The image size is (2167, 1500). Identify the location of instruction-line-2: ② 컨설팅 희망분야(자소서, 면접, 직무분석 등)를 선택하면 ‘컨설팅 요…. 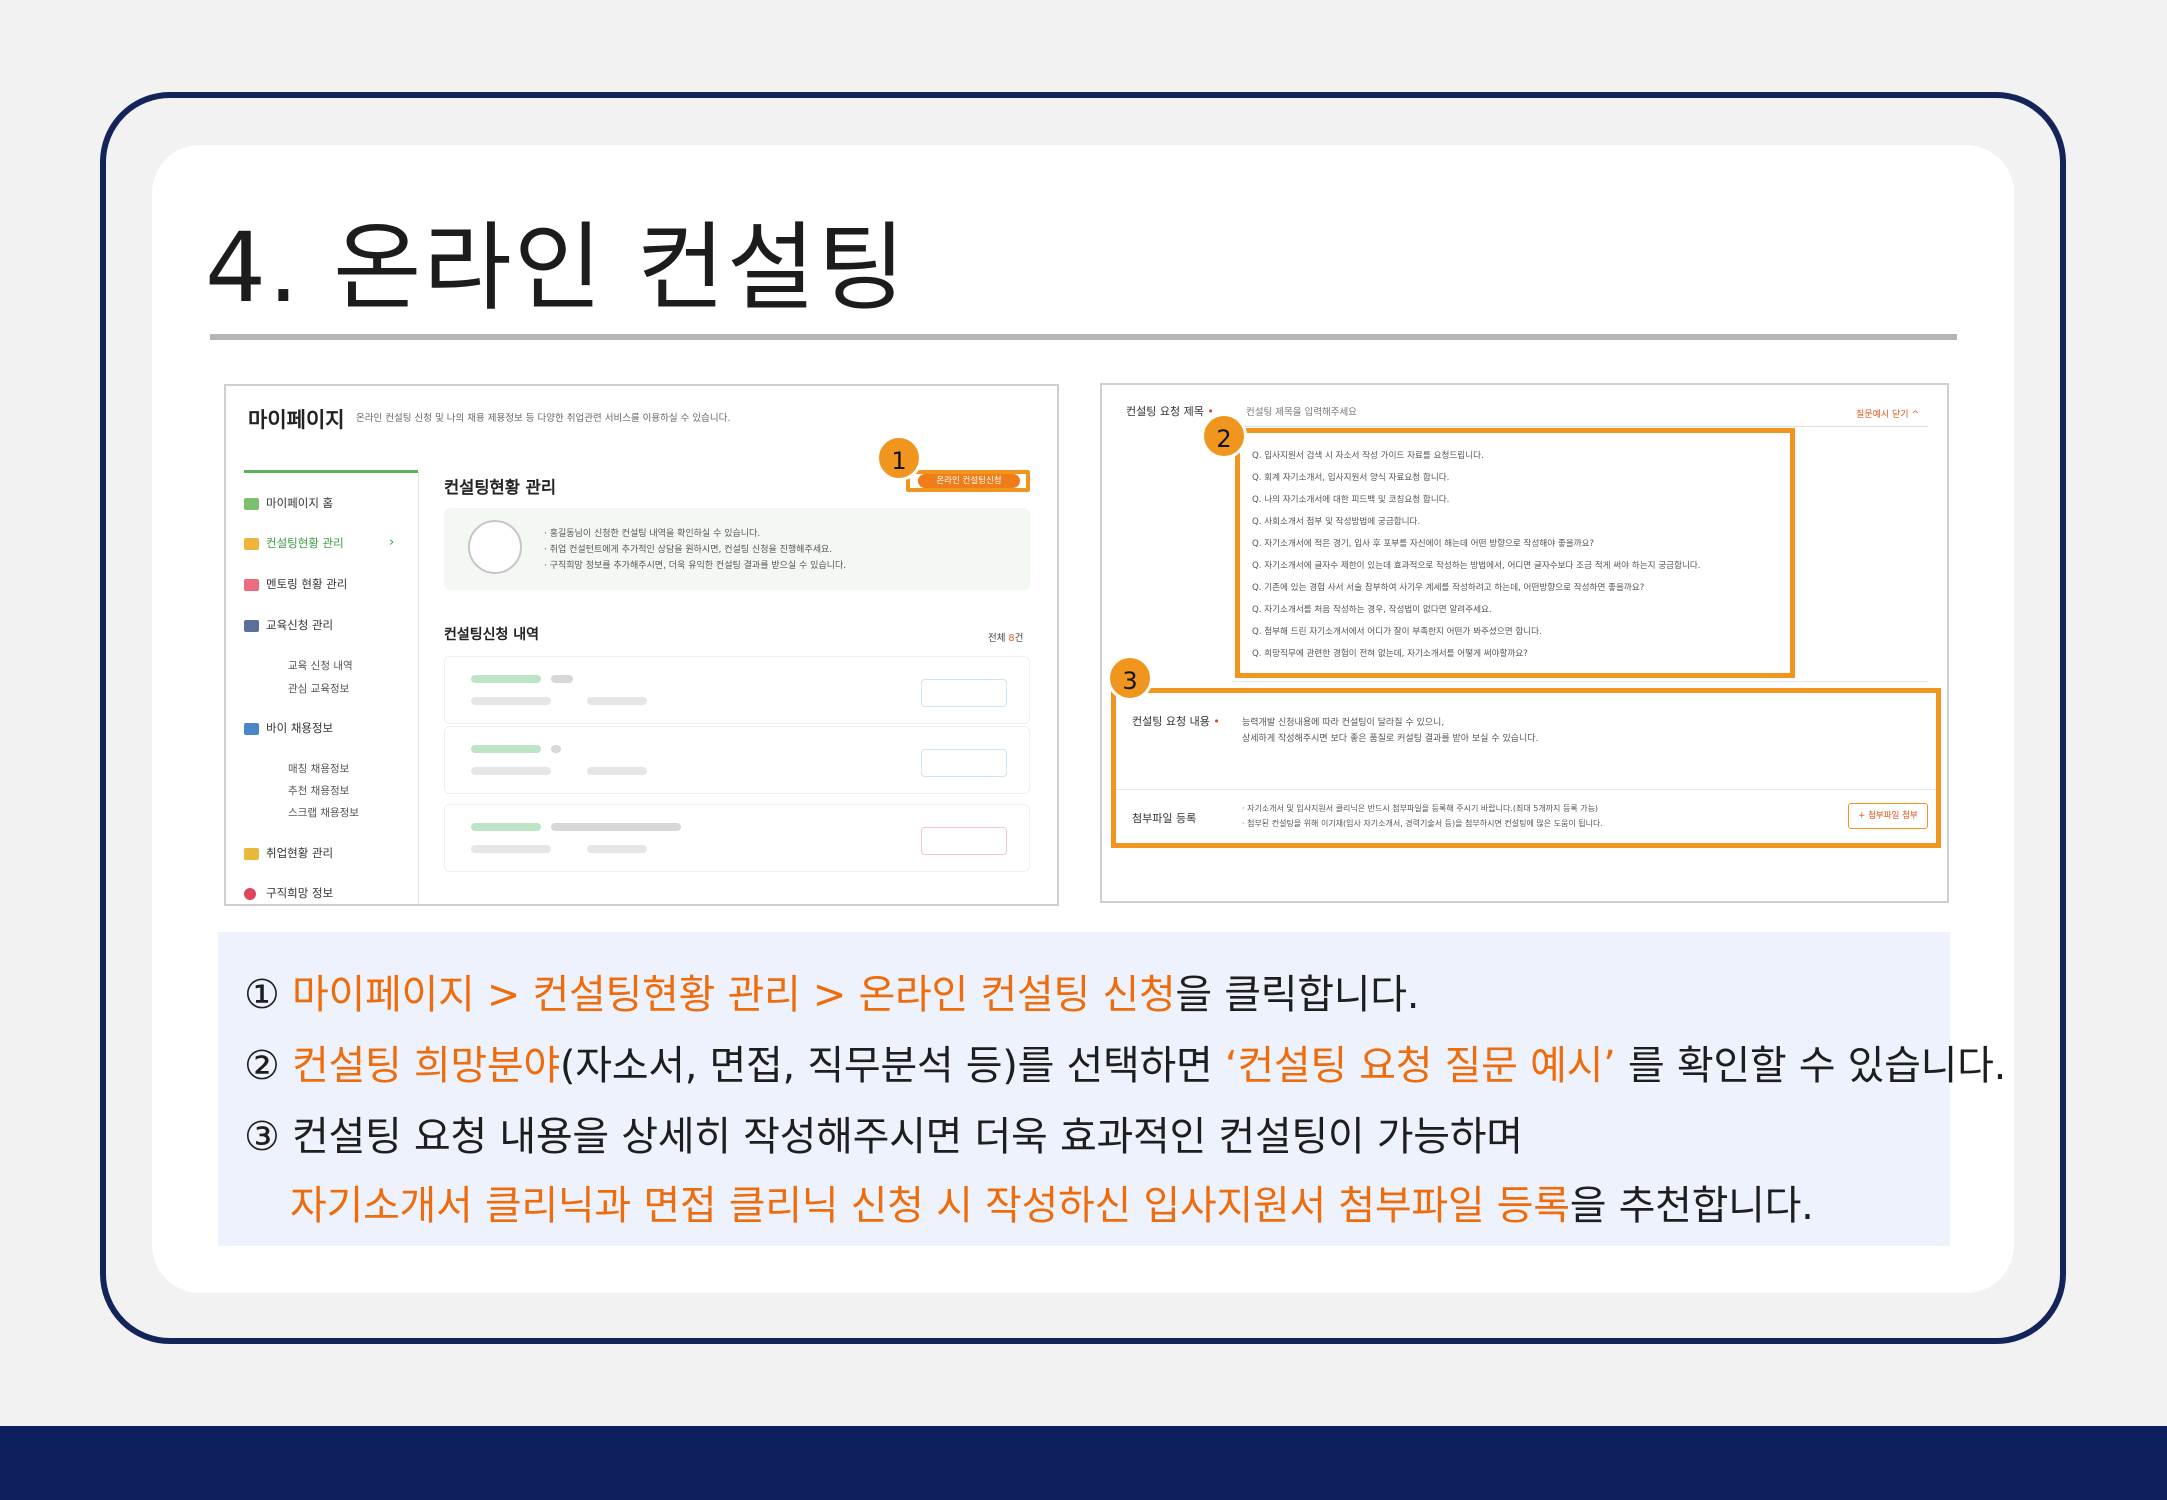
(1125, 1066).